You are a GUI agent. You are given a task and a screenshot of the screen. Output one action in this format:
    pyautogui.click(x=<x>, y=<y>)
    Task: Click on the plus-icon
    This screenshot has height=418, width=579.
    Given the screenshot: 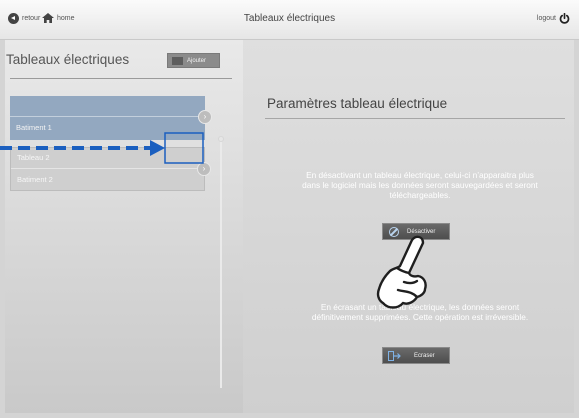 What is the action you would take?
    pyautogui.click(x=177, y=60)
    